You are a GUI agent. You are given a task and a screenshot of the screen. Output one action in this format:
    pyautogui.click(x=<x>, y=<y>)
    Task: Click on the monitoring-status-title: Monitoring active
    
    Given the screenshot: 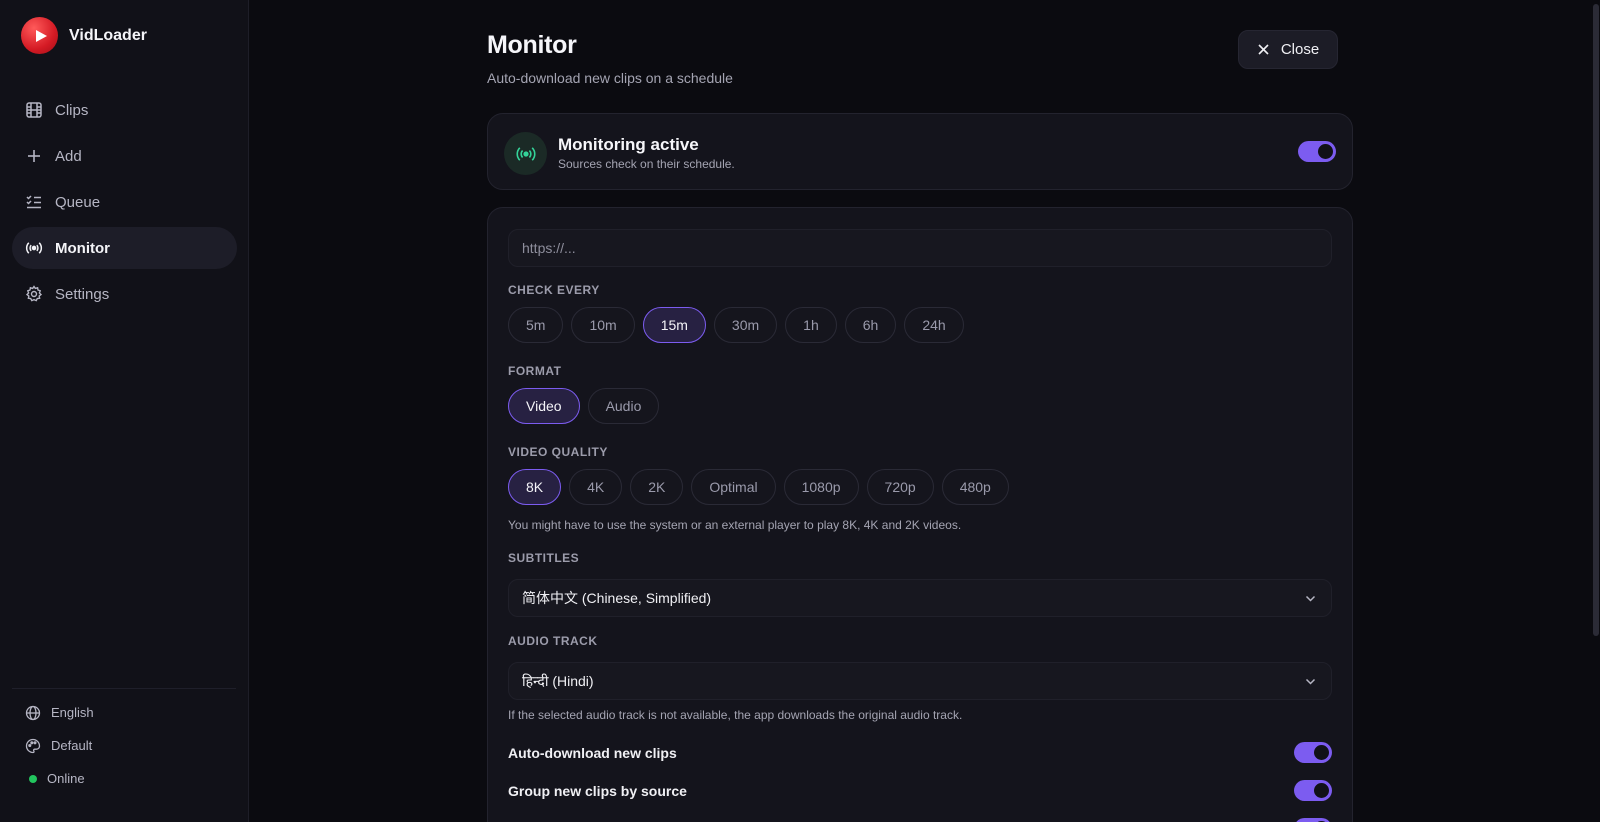 What is the action you would take?
    pyautogui.click(x=628, y=144)
    